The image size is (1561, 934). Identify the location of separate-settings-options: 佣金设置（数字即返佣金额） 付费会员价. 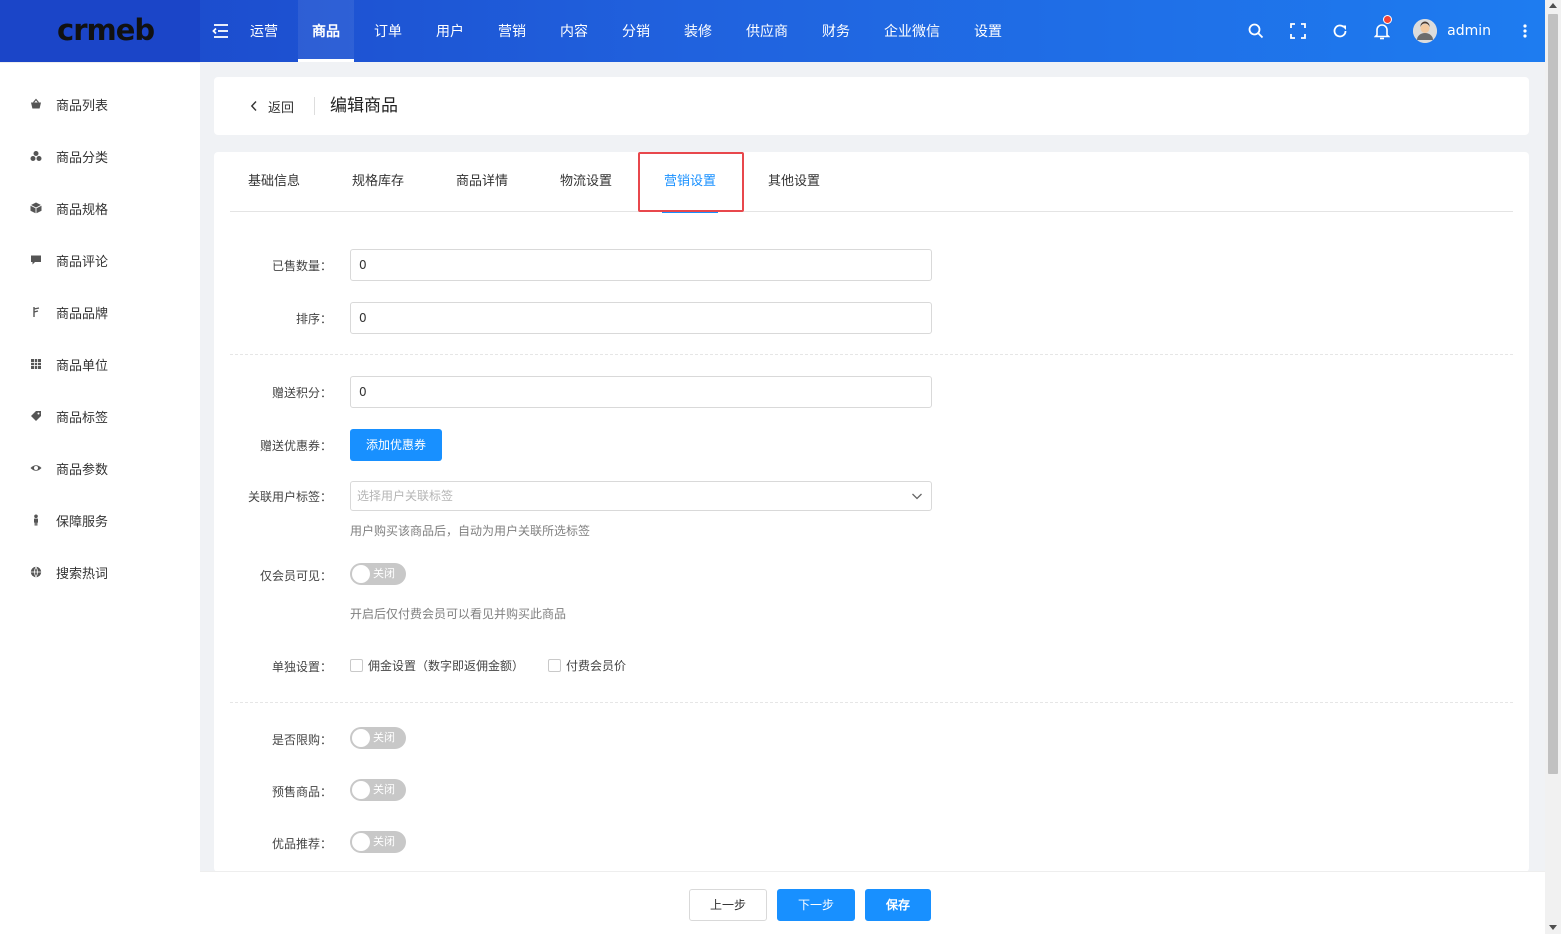
(500, 665).